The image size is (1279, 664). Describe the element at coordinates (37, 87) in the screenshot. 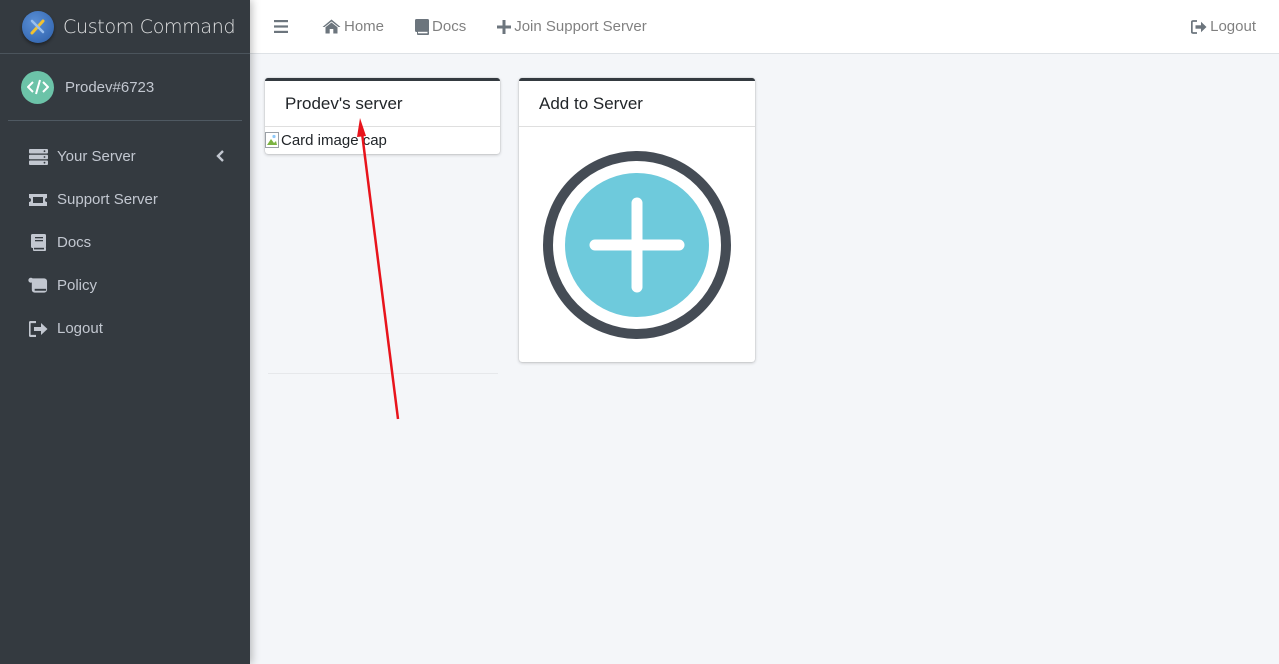

I see `code-icon` at that location.